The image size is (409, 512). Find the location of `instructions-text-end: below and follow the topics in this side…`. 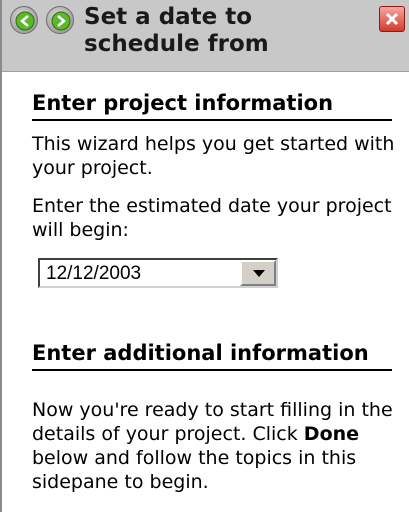

instructions-text-end: below and follow the topics in this side… is located at coordinates (194, 470).